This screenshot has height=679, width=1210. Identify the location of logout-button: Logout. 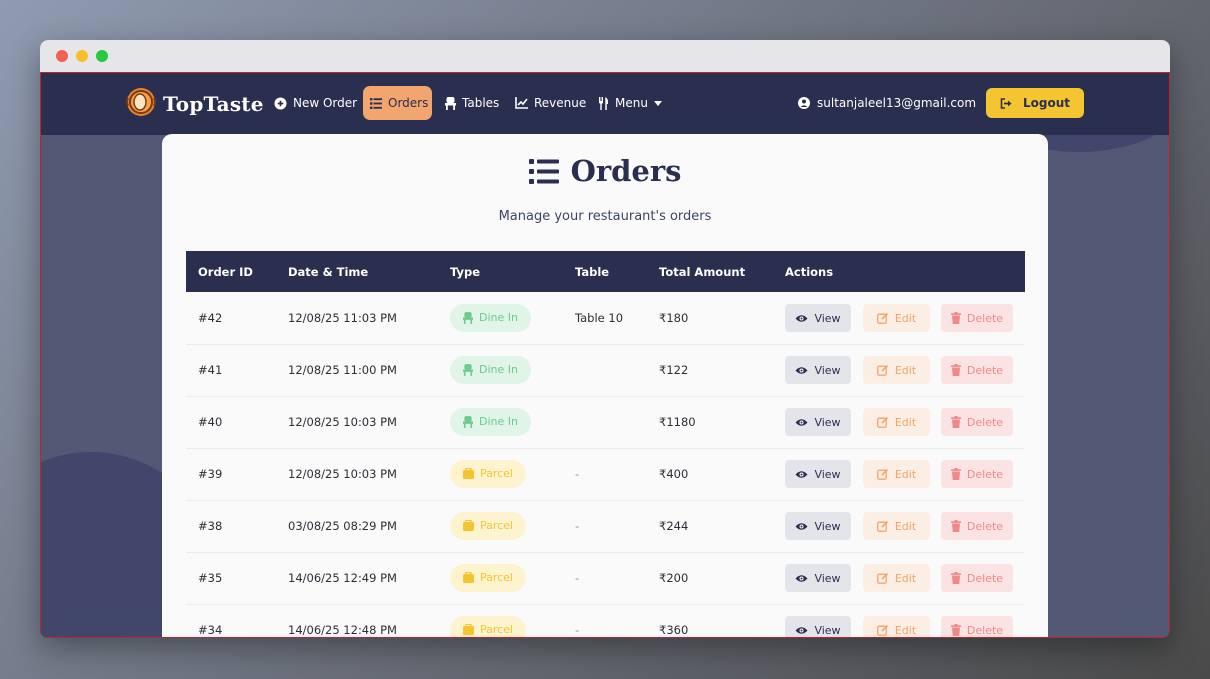
(1035, 103).